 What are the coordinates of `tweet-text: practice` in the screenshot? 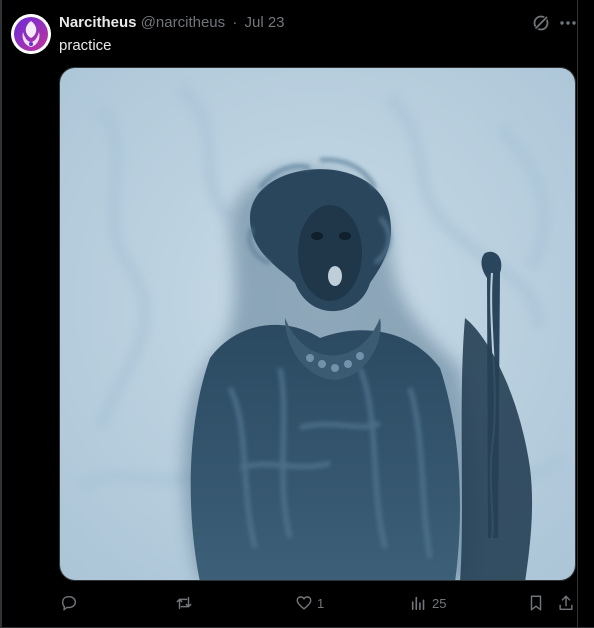 It's located at (85, 45).